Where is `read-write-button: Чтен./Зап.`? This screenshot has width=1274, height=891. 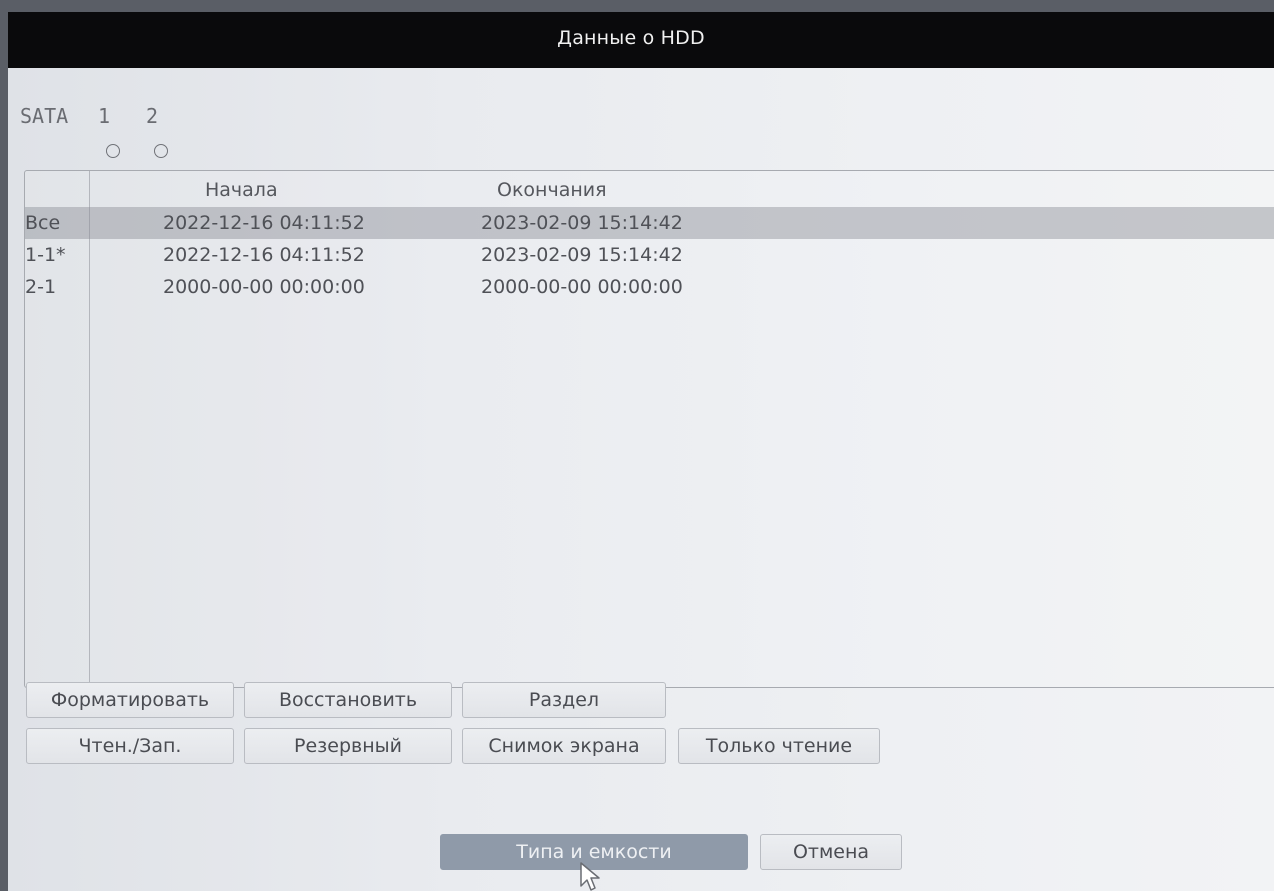
read-write-button: Чтен./Зап. is located at coordinates (130, 746).